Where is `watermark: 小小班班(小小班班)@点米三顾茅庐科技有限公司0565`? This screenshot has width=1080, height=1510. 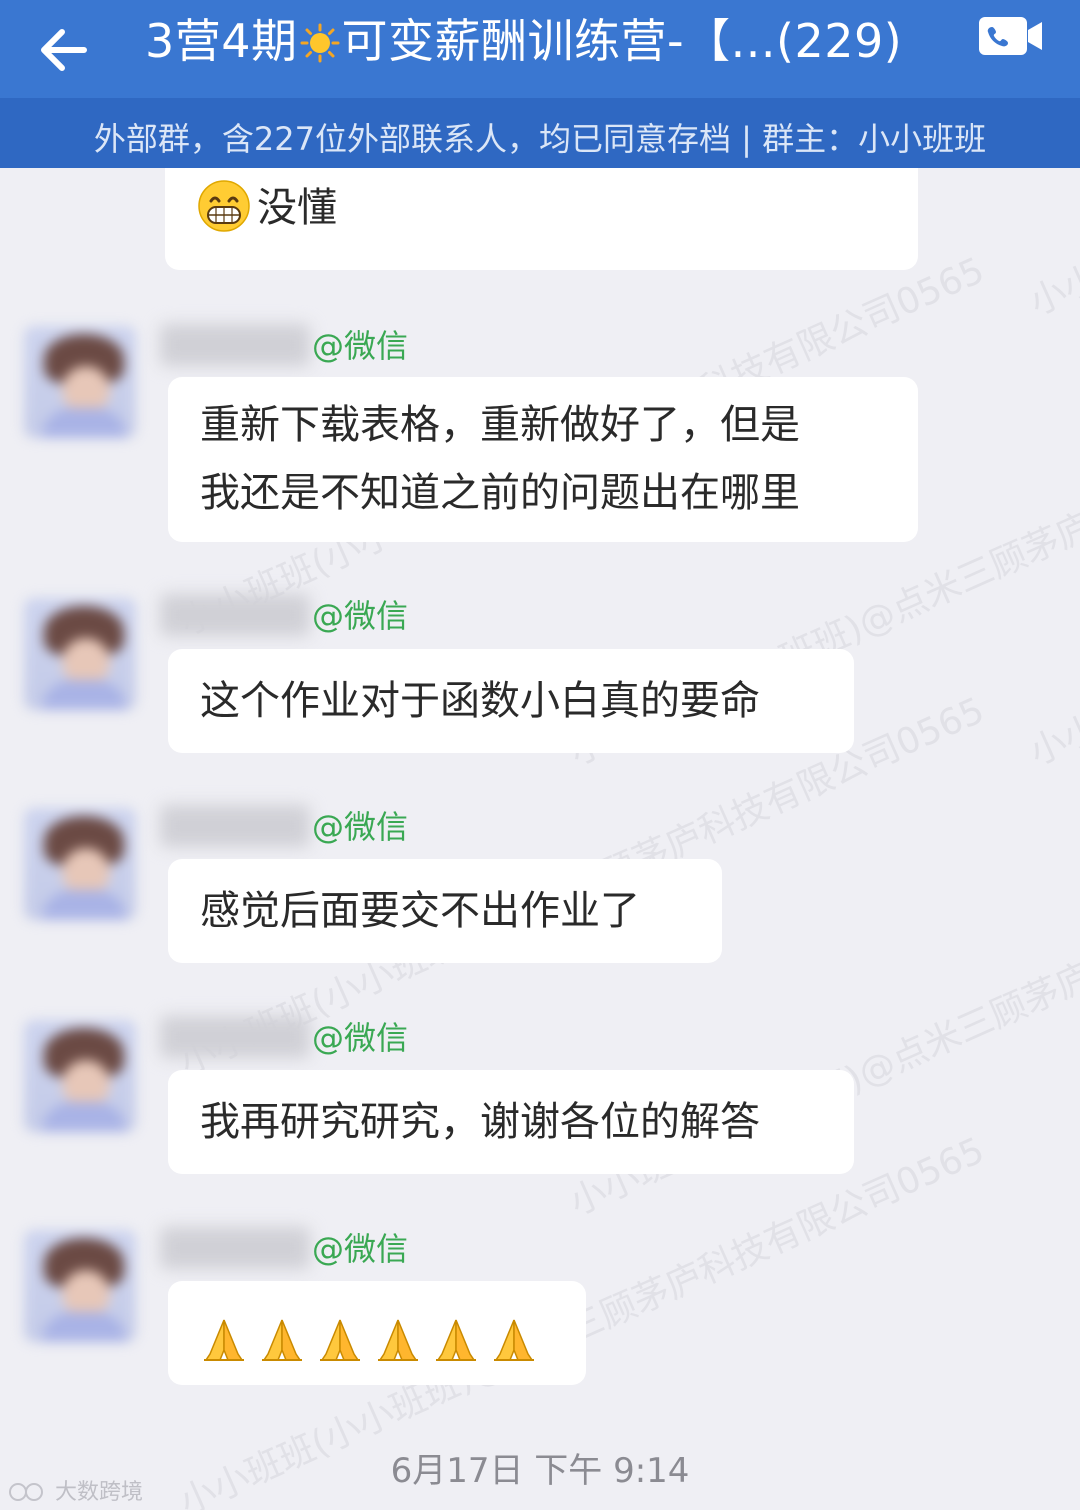
watermark: 小小班班(小小班班)@点米三顾茅庐科技有限公司0565 is located at coordinates (1050, 247).